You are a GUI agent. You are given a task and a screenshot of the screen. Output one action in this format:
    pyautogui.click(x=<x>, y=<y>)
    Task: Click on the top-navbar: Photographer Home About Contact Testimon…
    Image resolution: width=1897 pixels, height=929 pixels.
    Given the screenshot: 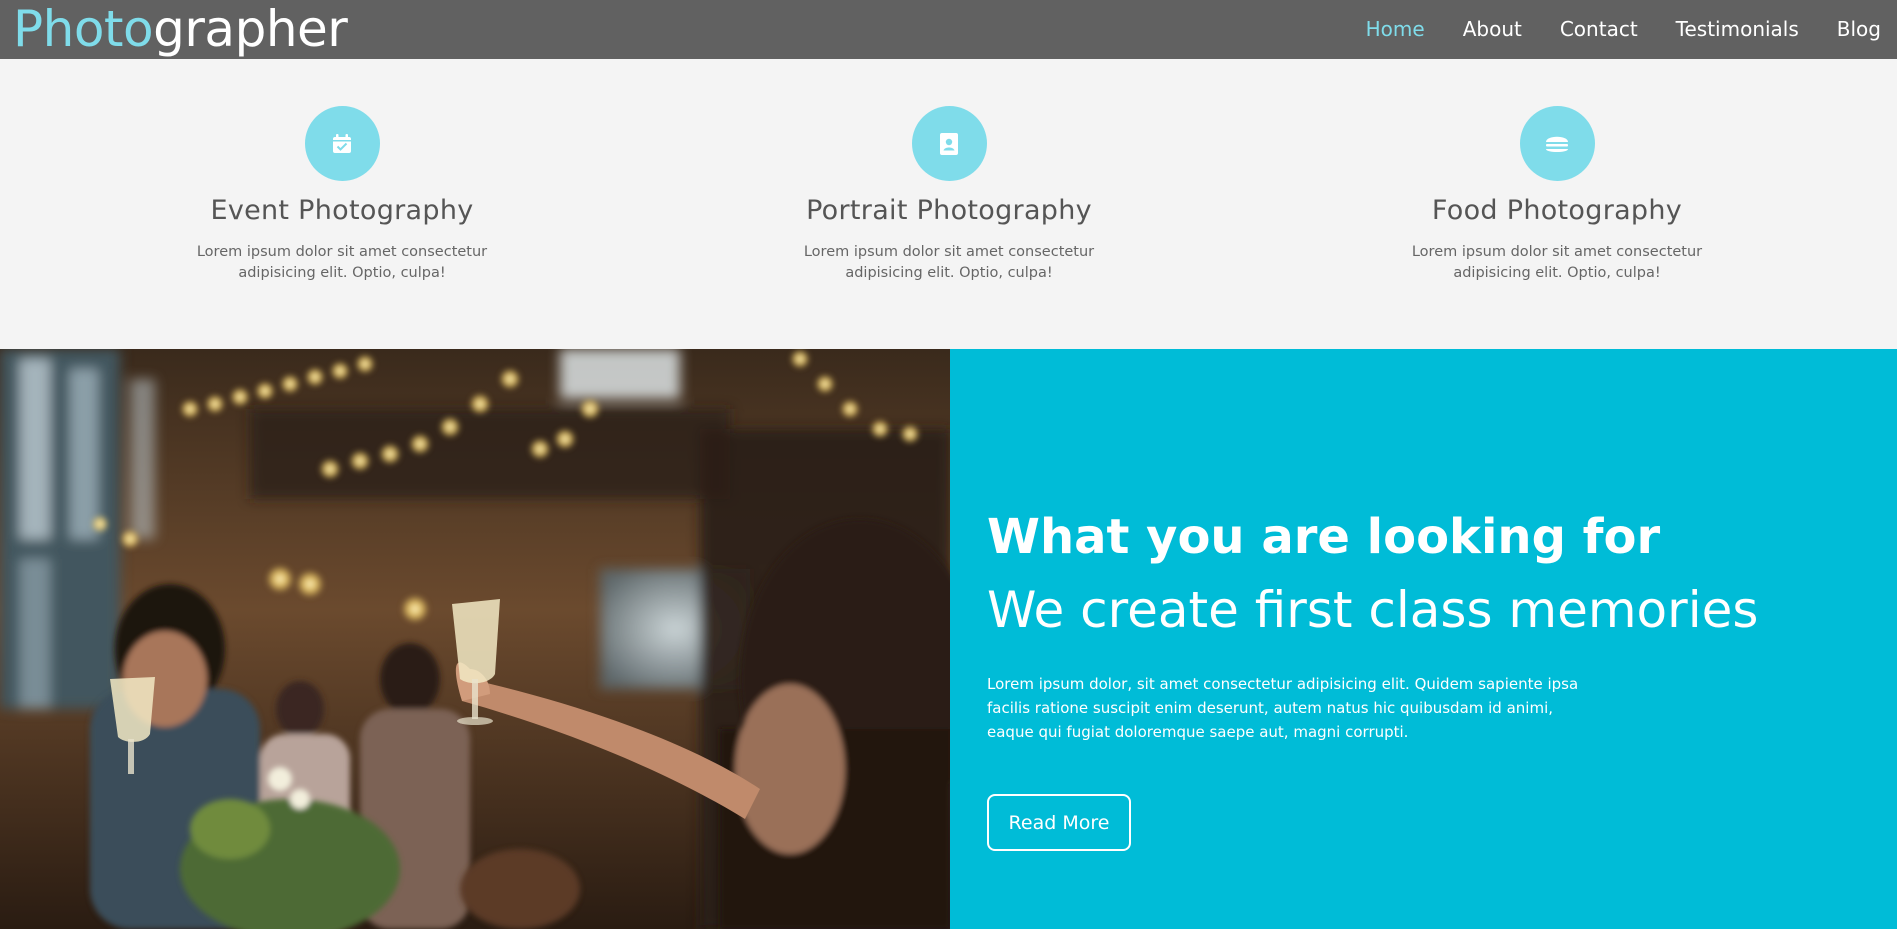 What is the action you would take?
    pyautogui.click(x=948, y=29)
    